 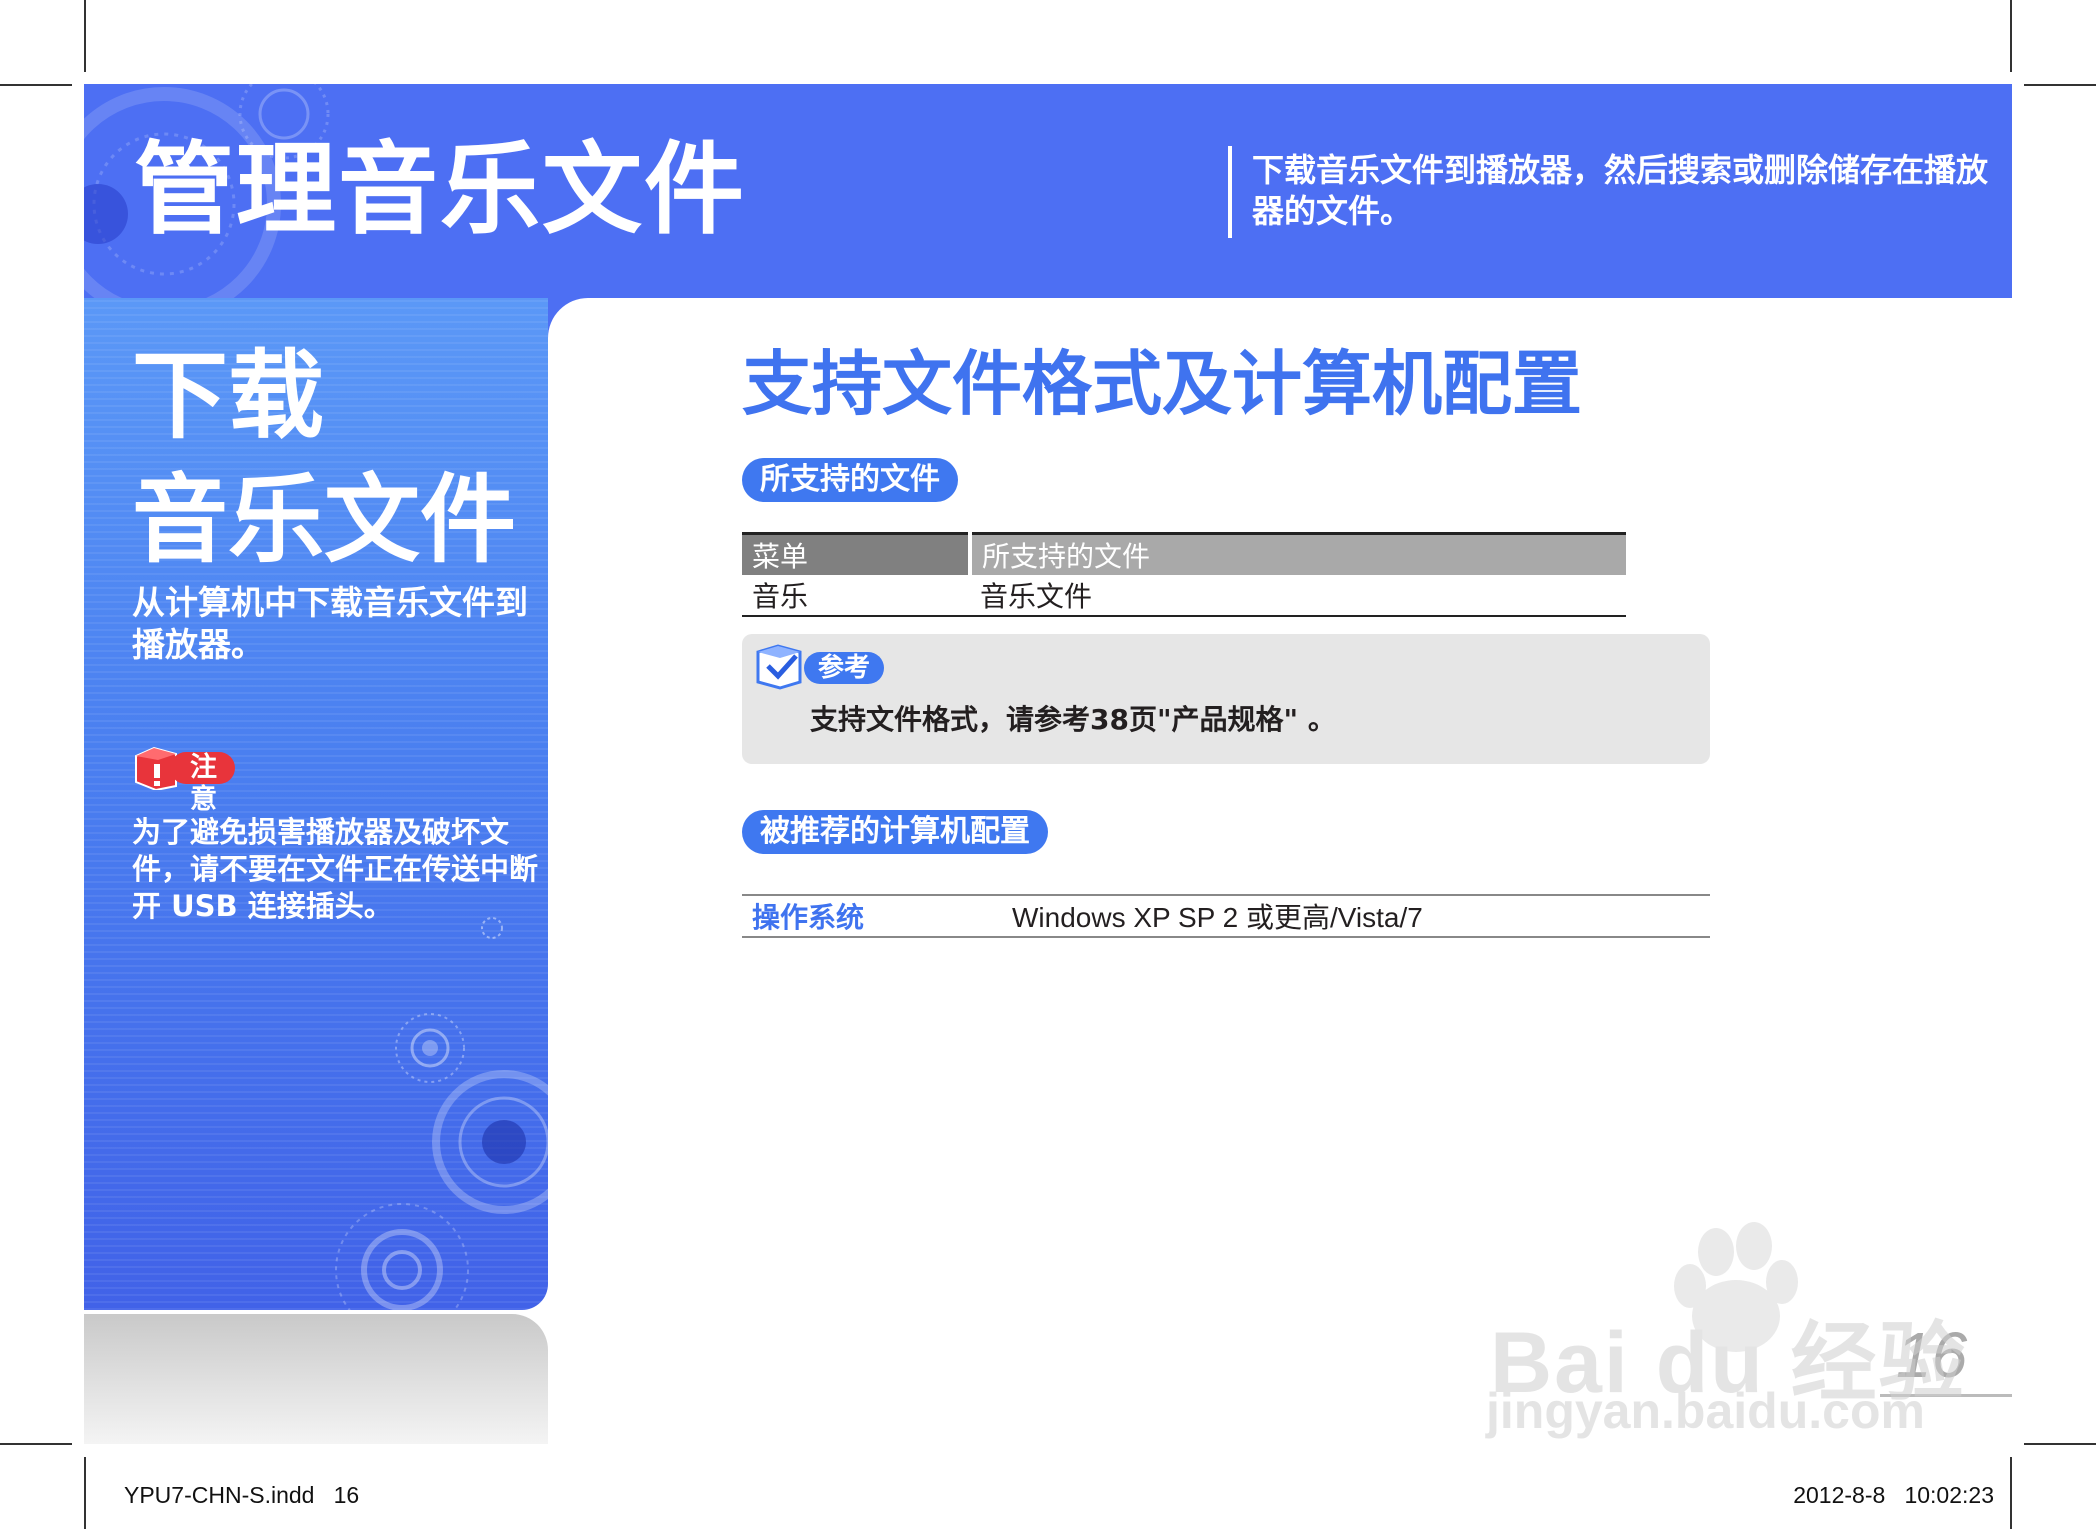 I want to click on table-cell: 音乐, so click(x=856, y=596).